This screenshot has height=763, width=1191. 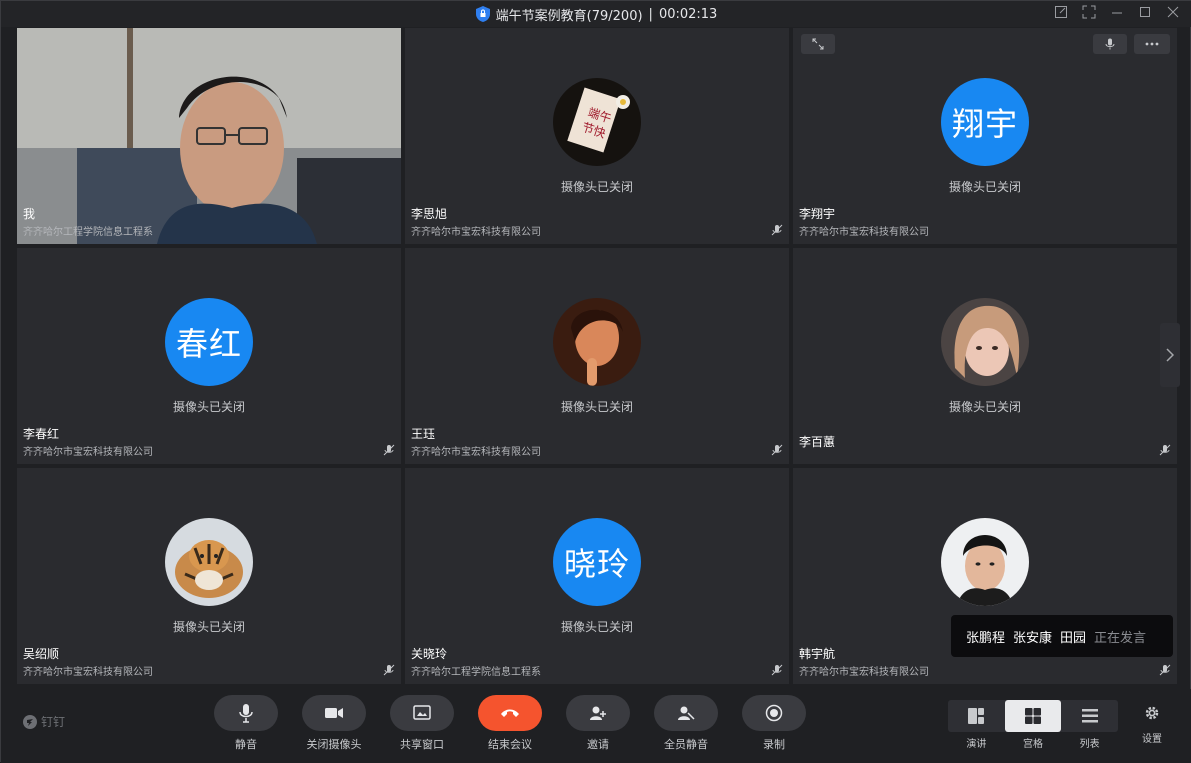 I want to click on brand-logo: 钉钉, so click(x=44, y=721).